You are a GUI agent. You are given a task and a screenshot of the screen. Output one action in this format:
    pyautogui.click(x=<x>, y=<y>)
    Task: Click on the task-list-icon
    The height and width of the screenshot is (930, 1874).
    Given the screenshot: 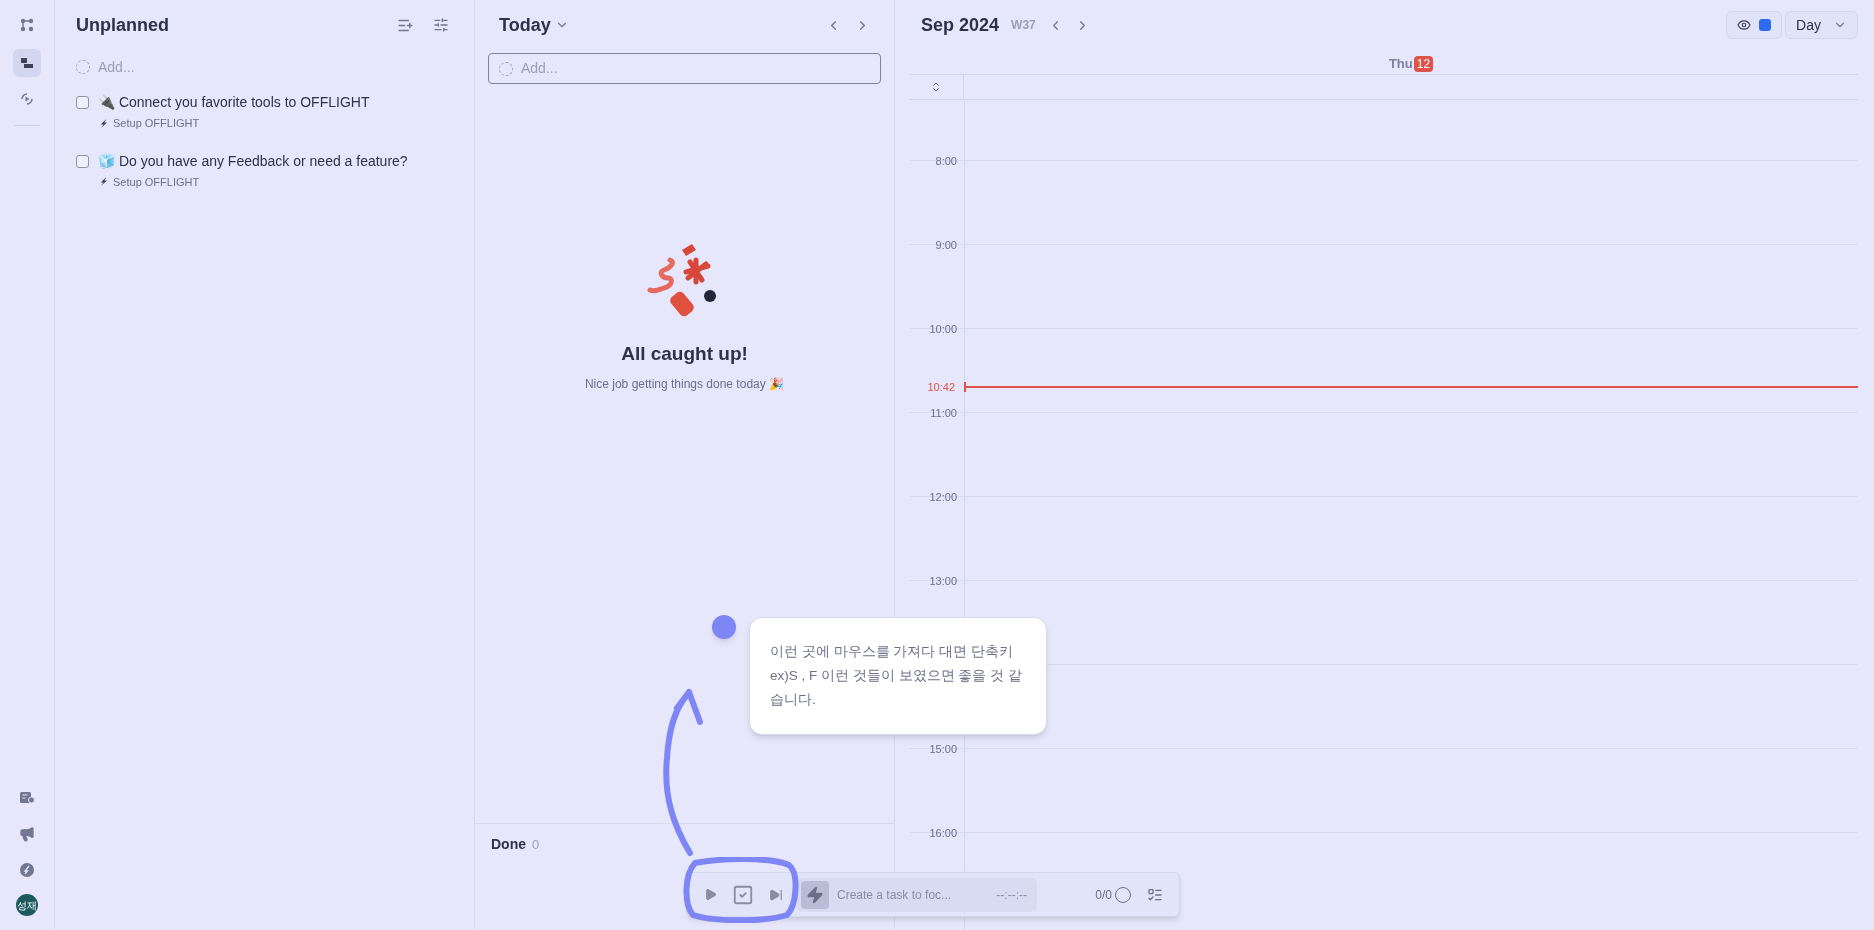 What is the action you would take?
    pyautogui.click(x=1155, y=894)
    